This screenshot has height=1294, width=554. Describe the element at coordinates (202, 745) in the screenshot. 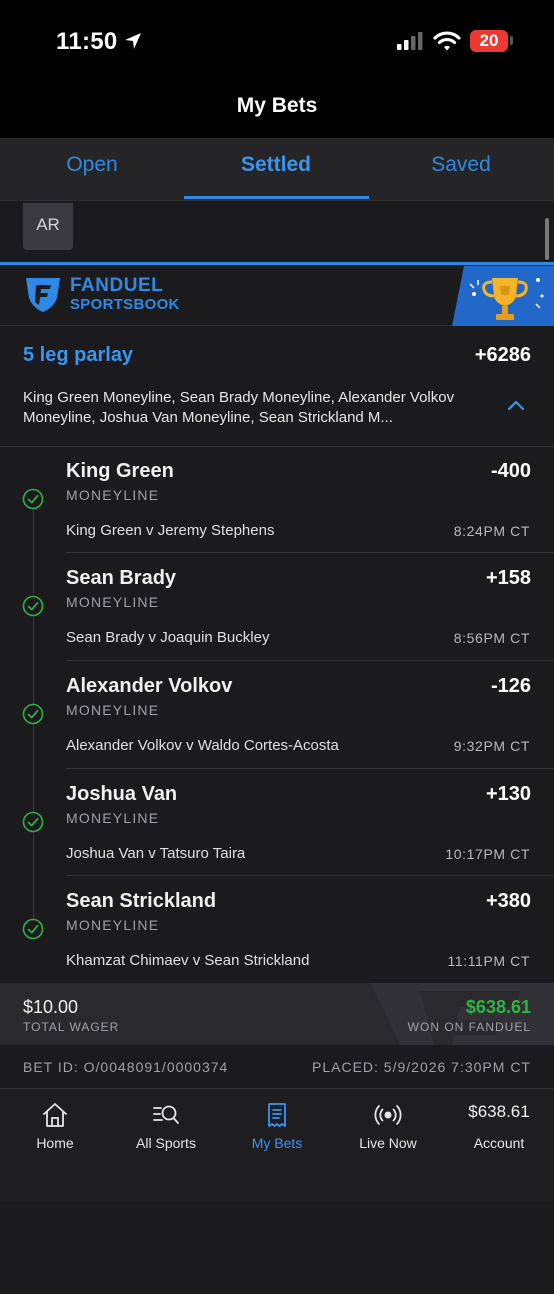

I see `leg-matchup: Alexander Volkov v Waldo Cortes-Acosta` at that location.